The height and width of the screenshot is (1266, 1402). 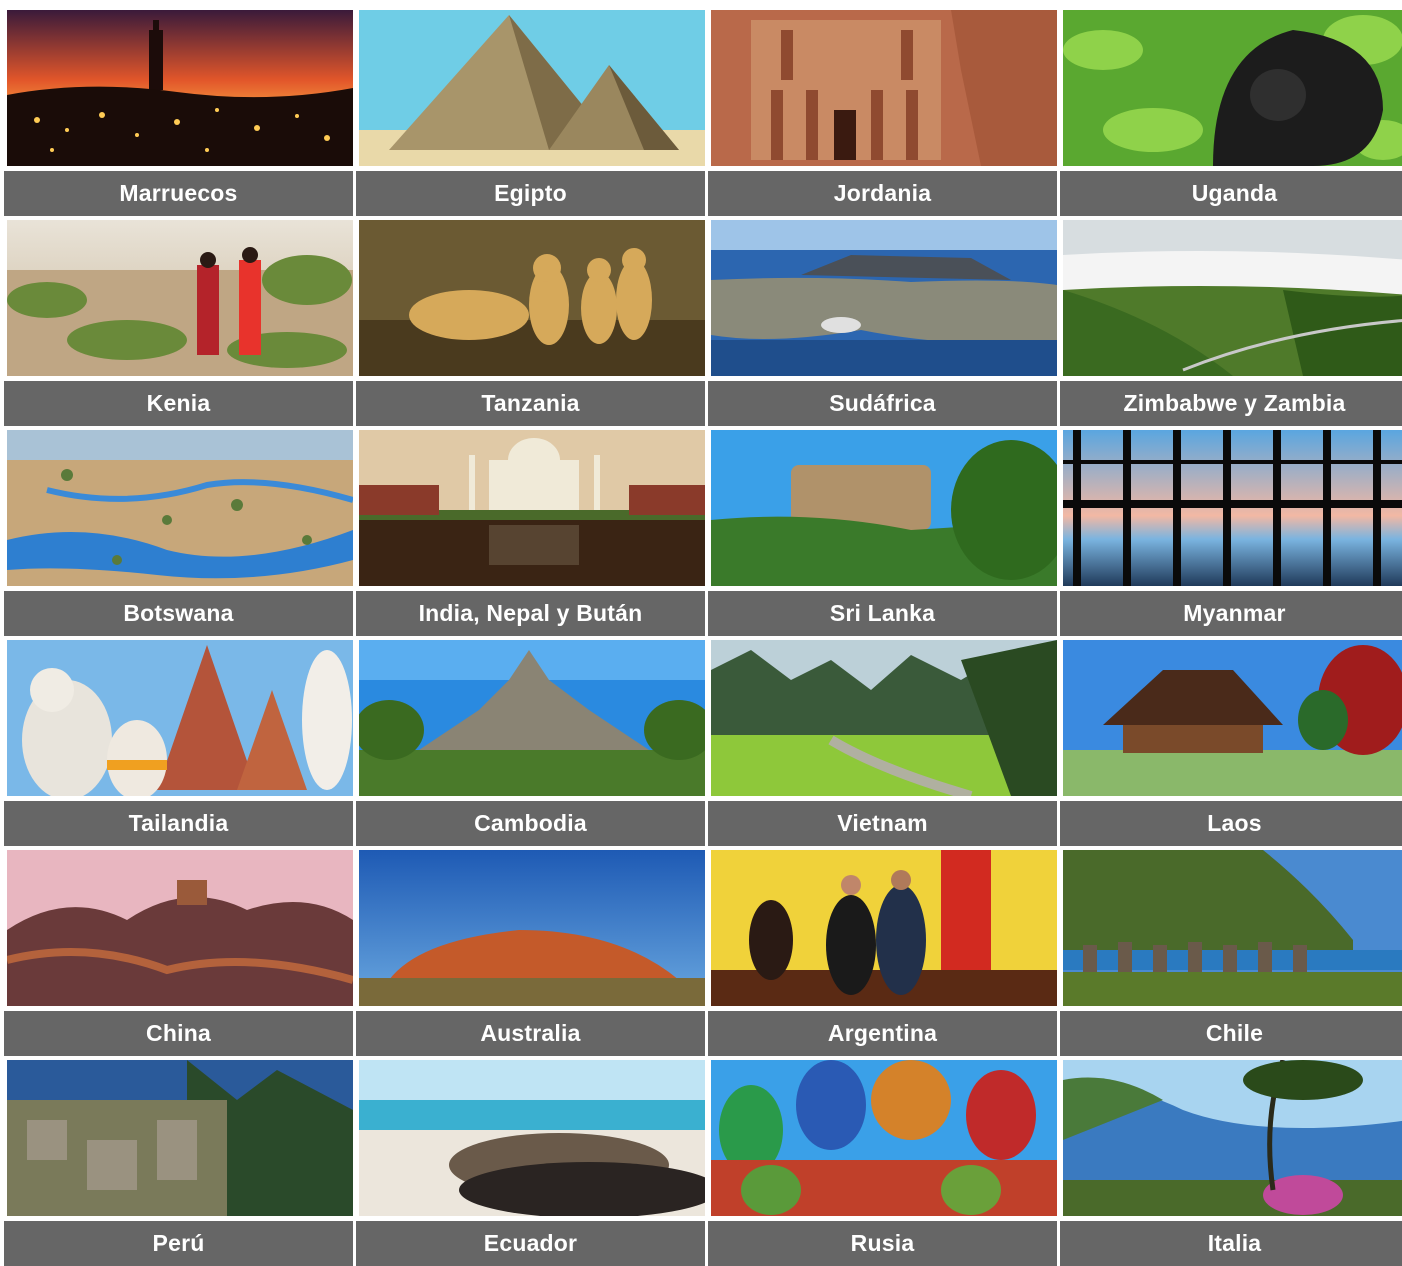 I want to click on destination-image-tanzania, so click(x=532, y=298).